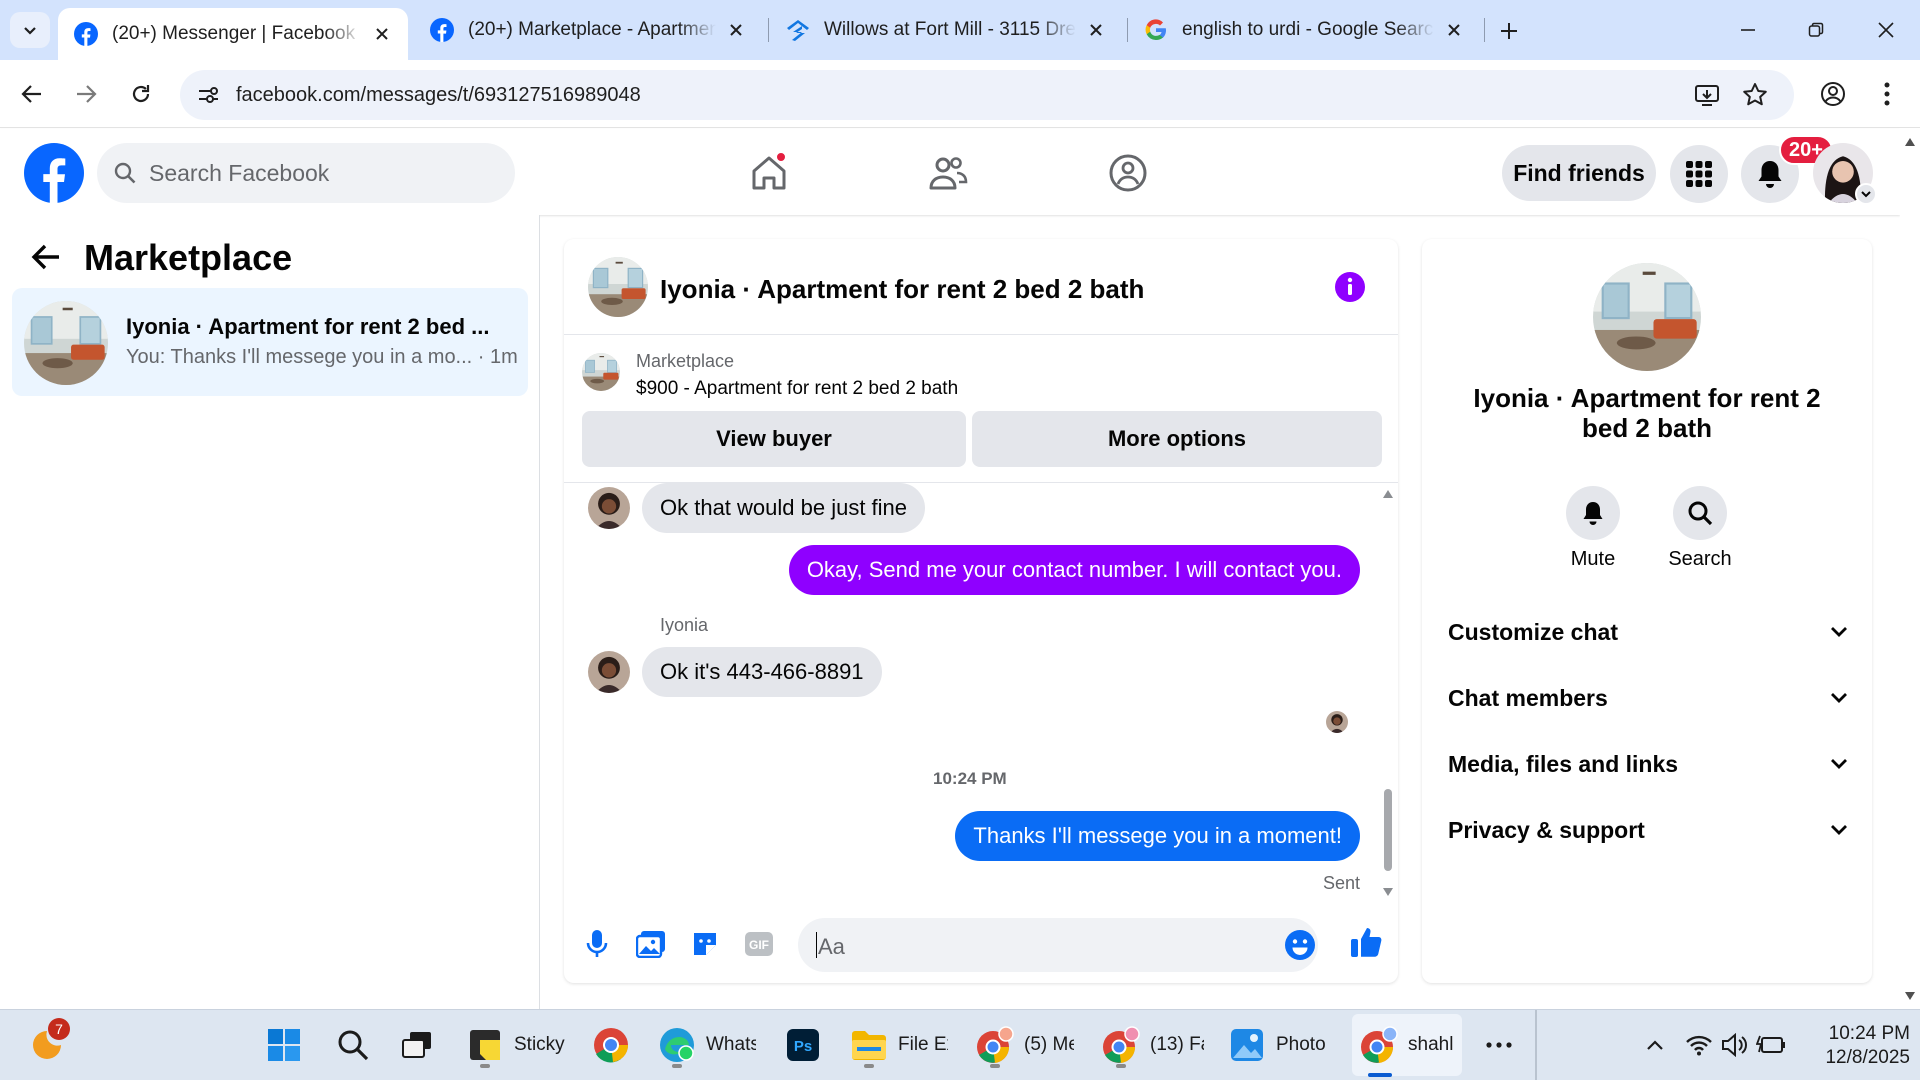  What do you see at coordinates (1509, 31) in the screenshot?
I see `new-tab-button` at bounding box center [1509, 31].